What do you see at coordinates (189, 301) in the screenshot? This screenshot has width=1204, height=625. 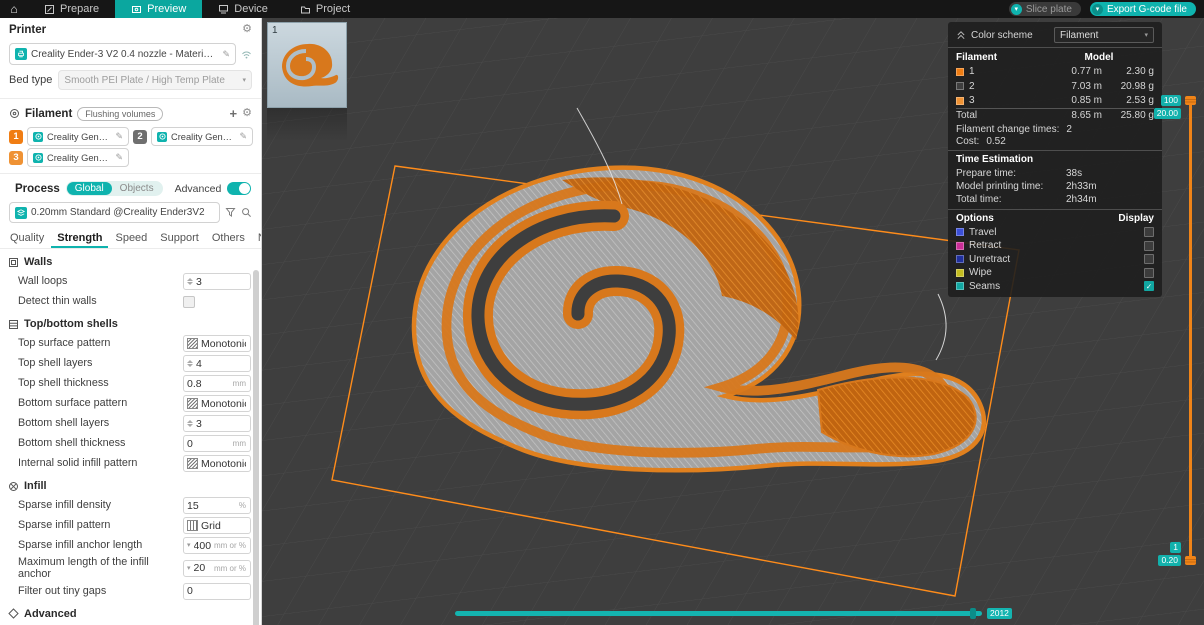 I see `detect-thin-walls-checkbox` at bounding box center [189, 301].